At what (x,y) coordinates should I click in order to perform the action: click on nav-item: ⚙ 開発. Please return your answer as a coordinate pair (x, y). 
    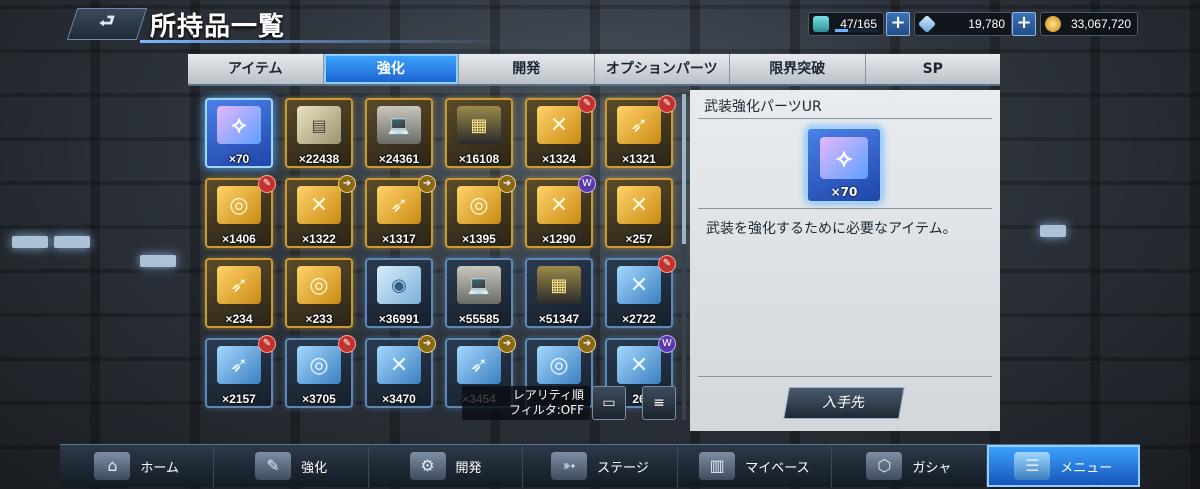
    Looking at the image, I should click on (446, 466).